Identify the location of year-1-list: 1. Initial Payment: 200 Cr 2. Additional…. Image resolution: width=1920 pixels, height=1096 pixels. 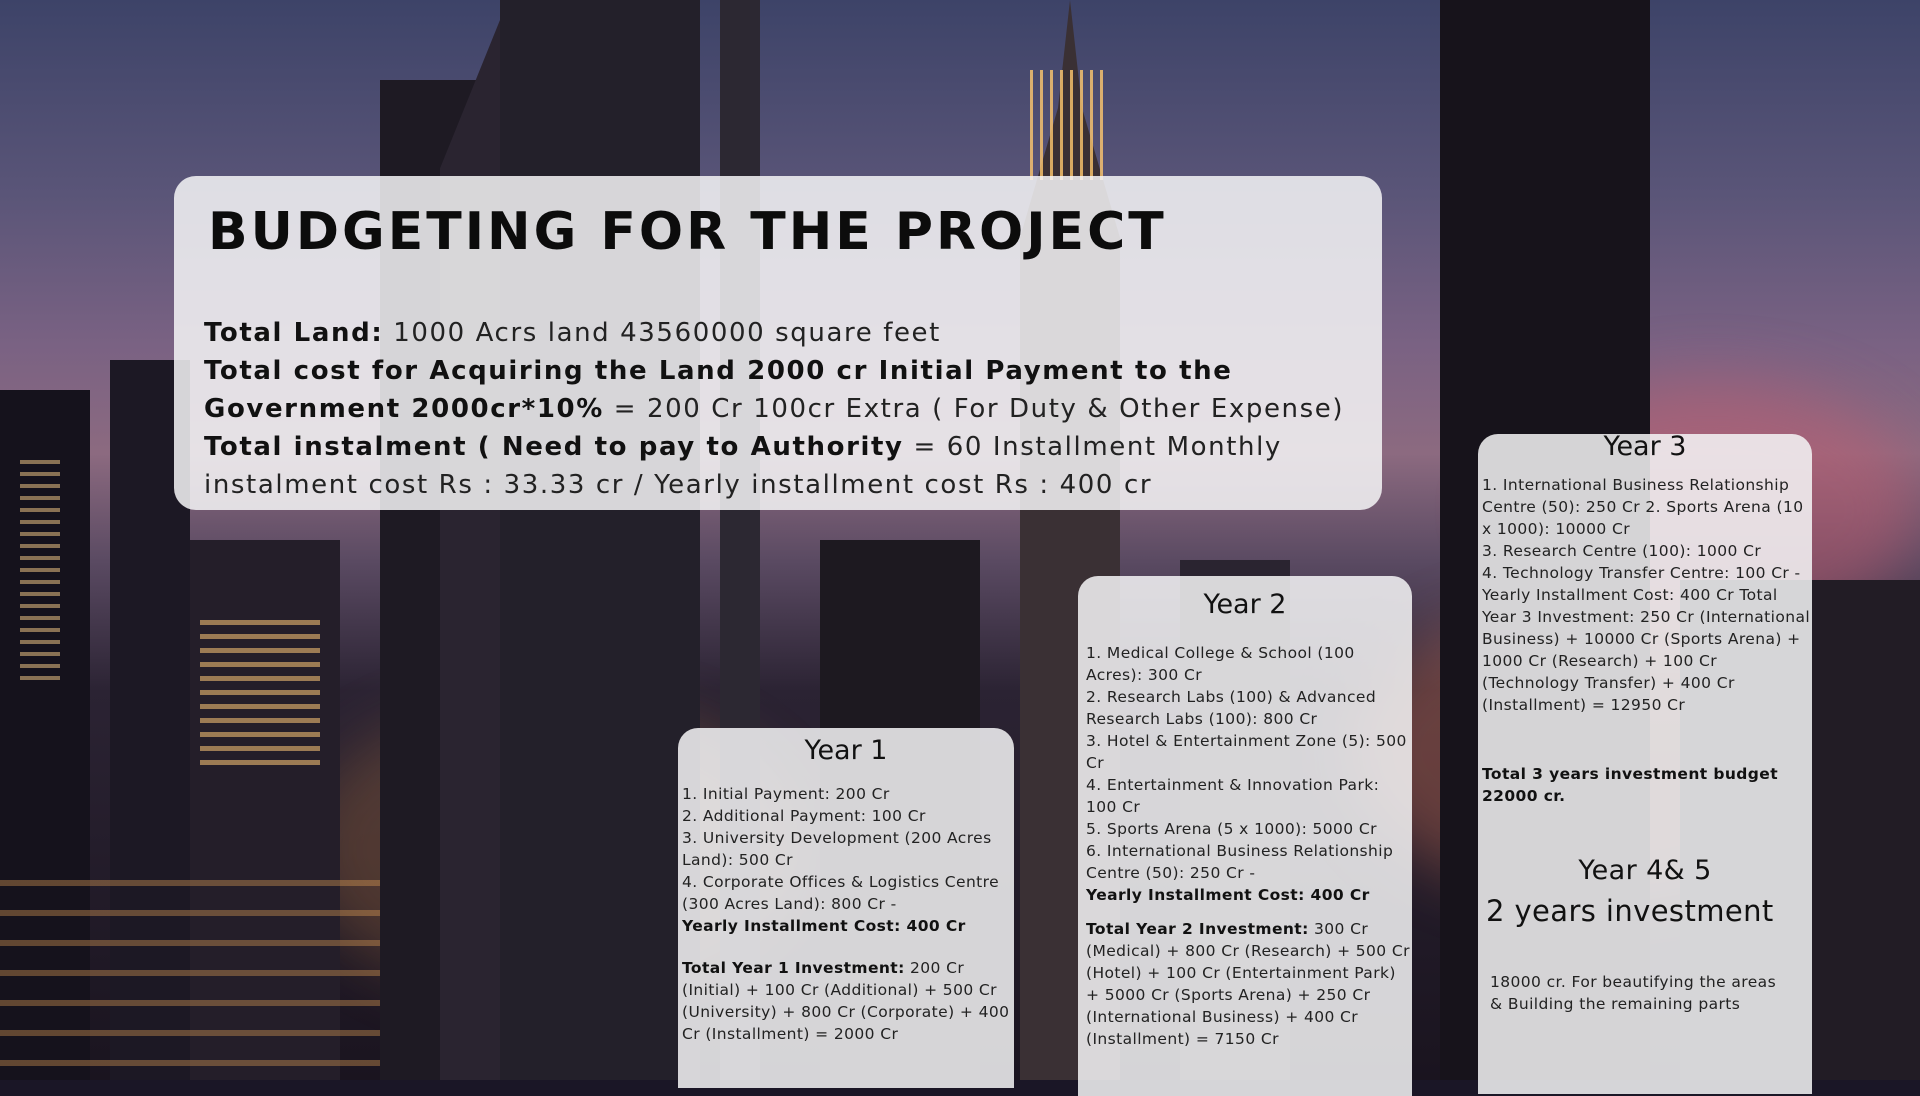
(847, 914).